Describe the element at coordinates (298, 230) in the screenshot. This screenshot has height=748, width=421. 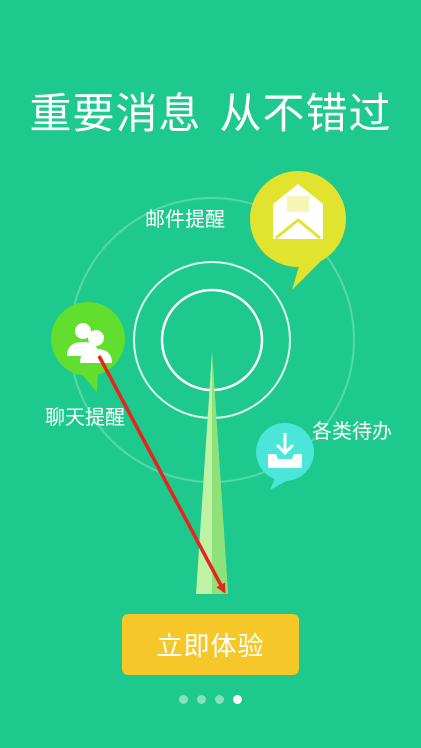
I see `email-bubble` at that location.